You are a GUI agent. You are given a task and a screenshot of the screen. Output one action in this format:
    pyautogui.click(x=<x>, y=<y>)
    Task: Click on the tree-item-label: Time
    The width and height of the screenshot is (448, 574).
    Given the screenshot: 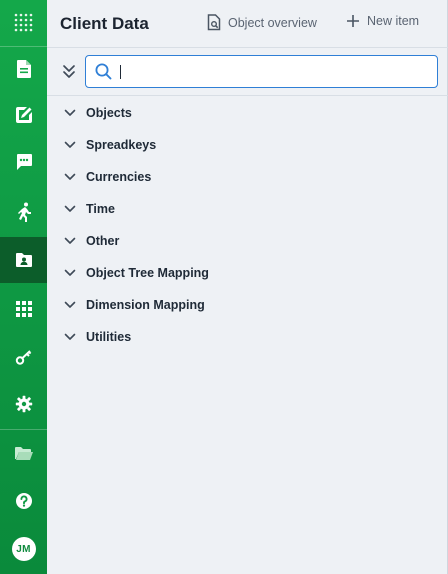 What is the action you would take?
    pyautogui.click(x=100, y=209)
    